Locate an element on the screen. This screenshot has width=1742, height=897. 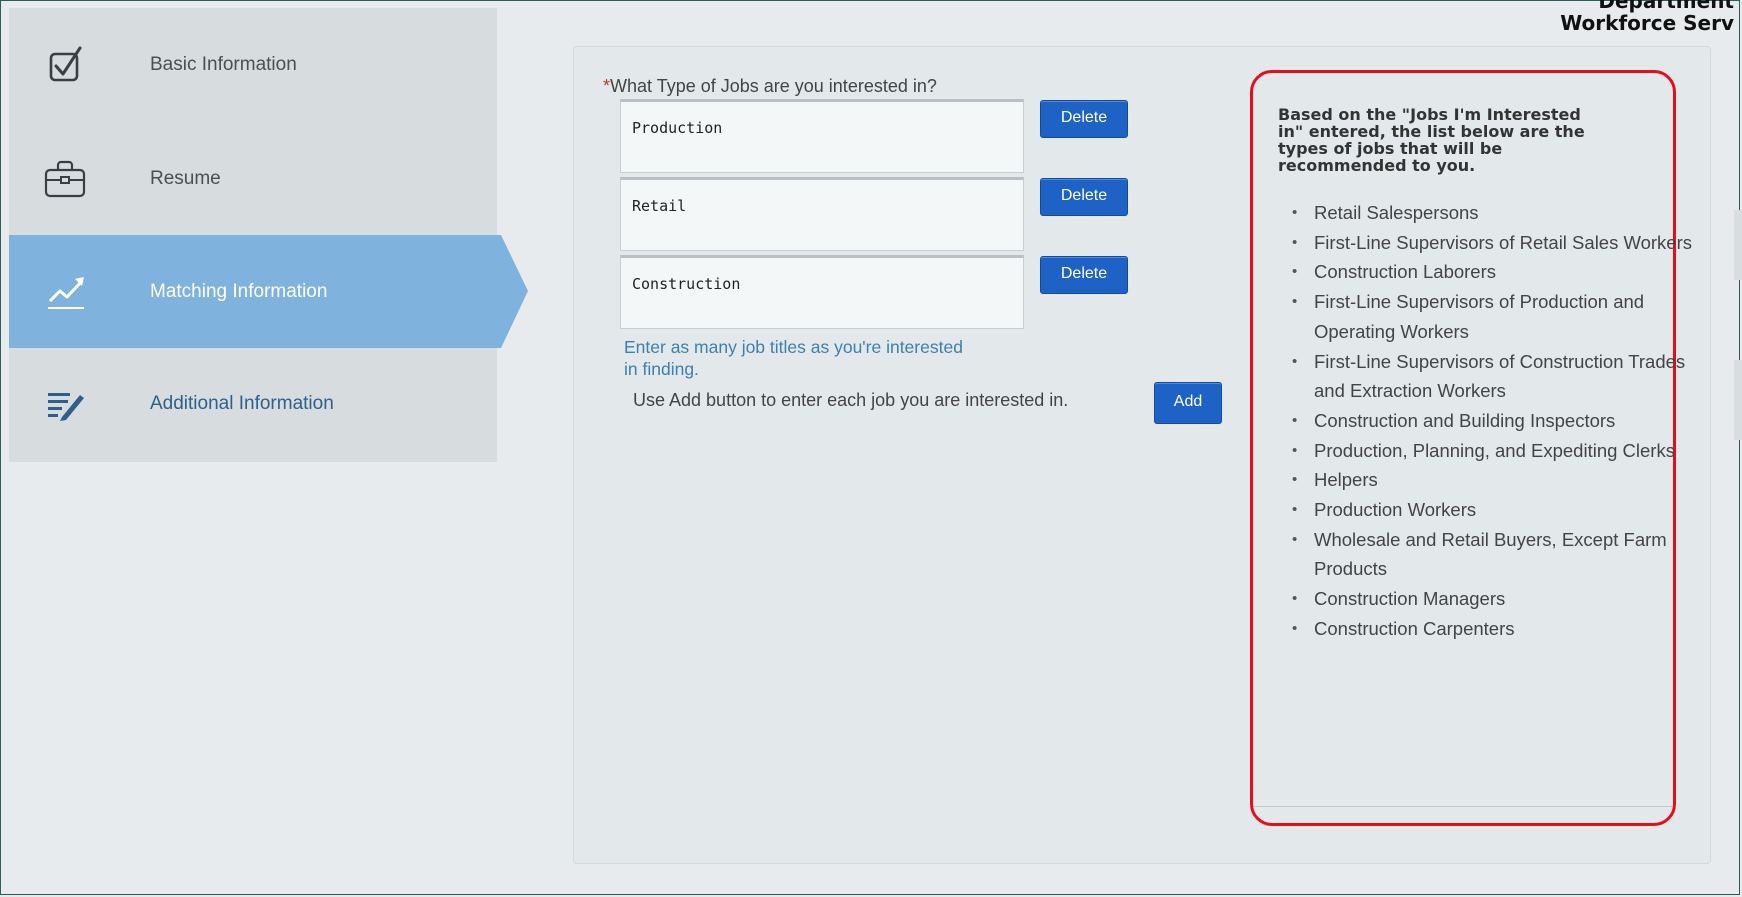
edit-list-icon is located at coordinates (65, 404).